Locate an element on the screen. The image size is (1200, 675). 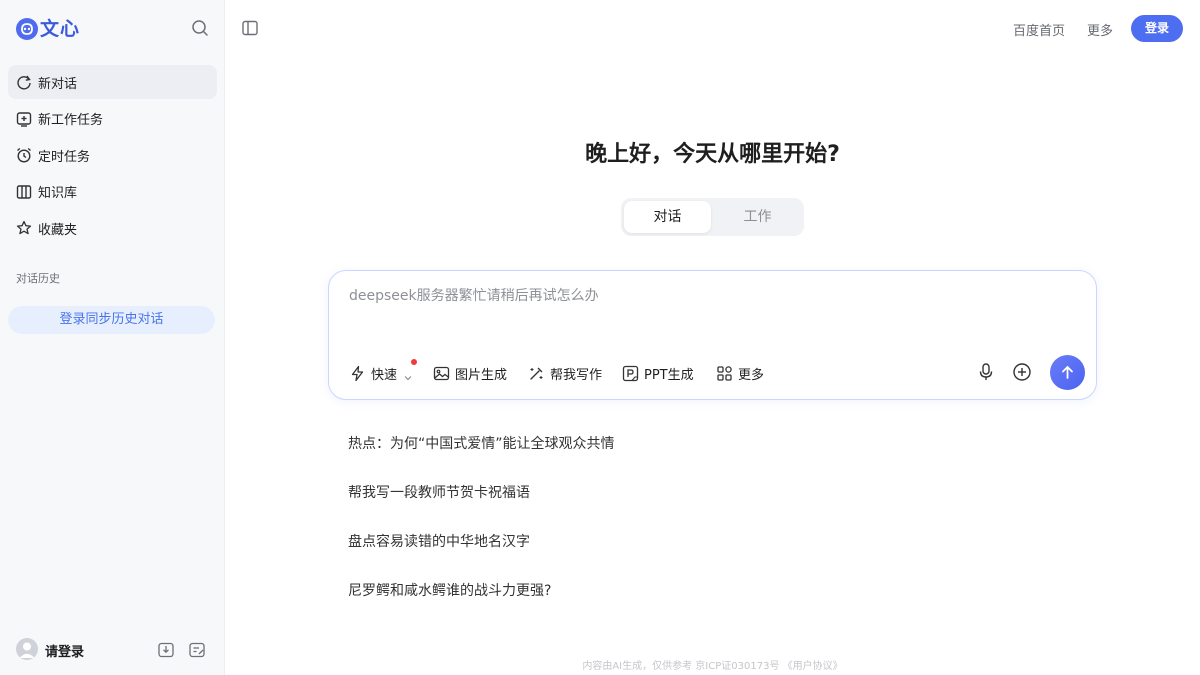
tab-work: 工作 is located at coordinates (757, 217).